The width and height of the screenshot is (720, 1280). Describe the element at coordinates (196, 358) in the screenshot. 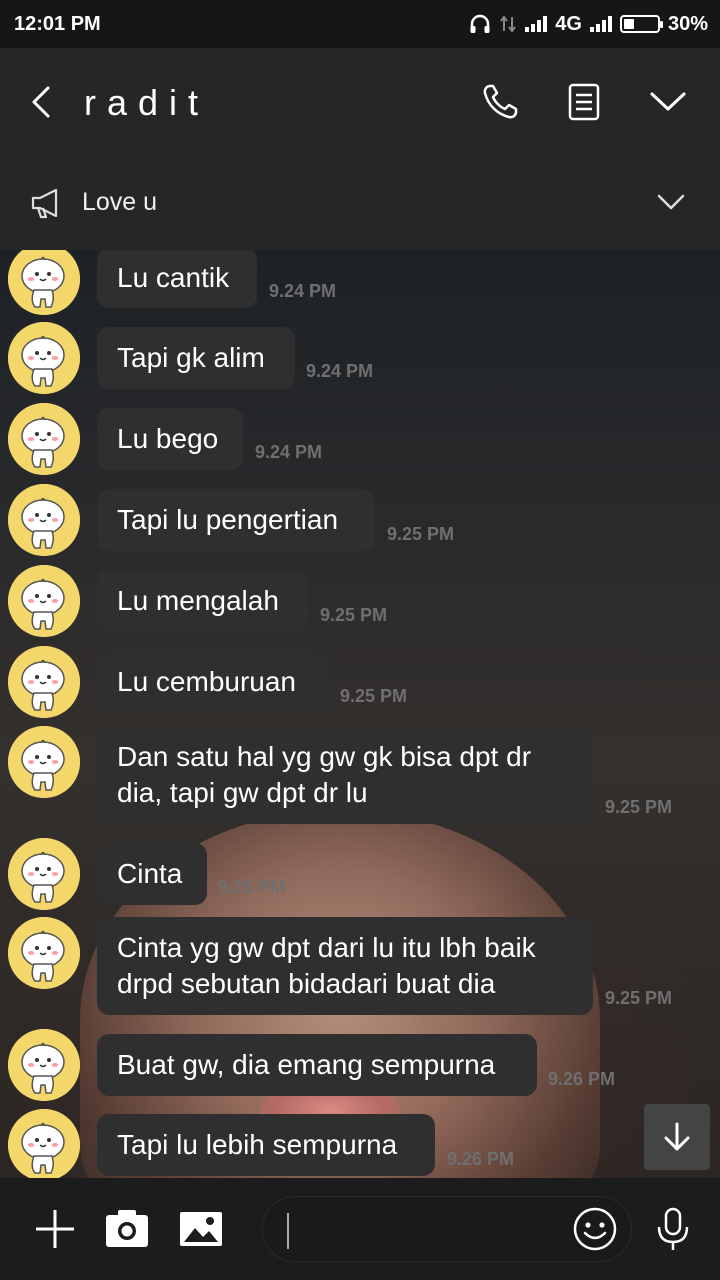

I see `message-bubble: Tapi gk alim` at that location.